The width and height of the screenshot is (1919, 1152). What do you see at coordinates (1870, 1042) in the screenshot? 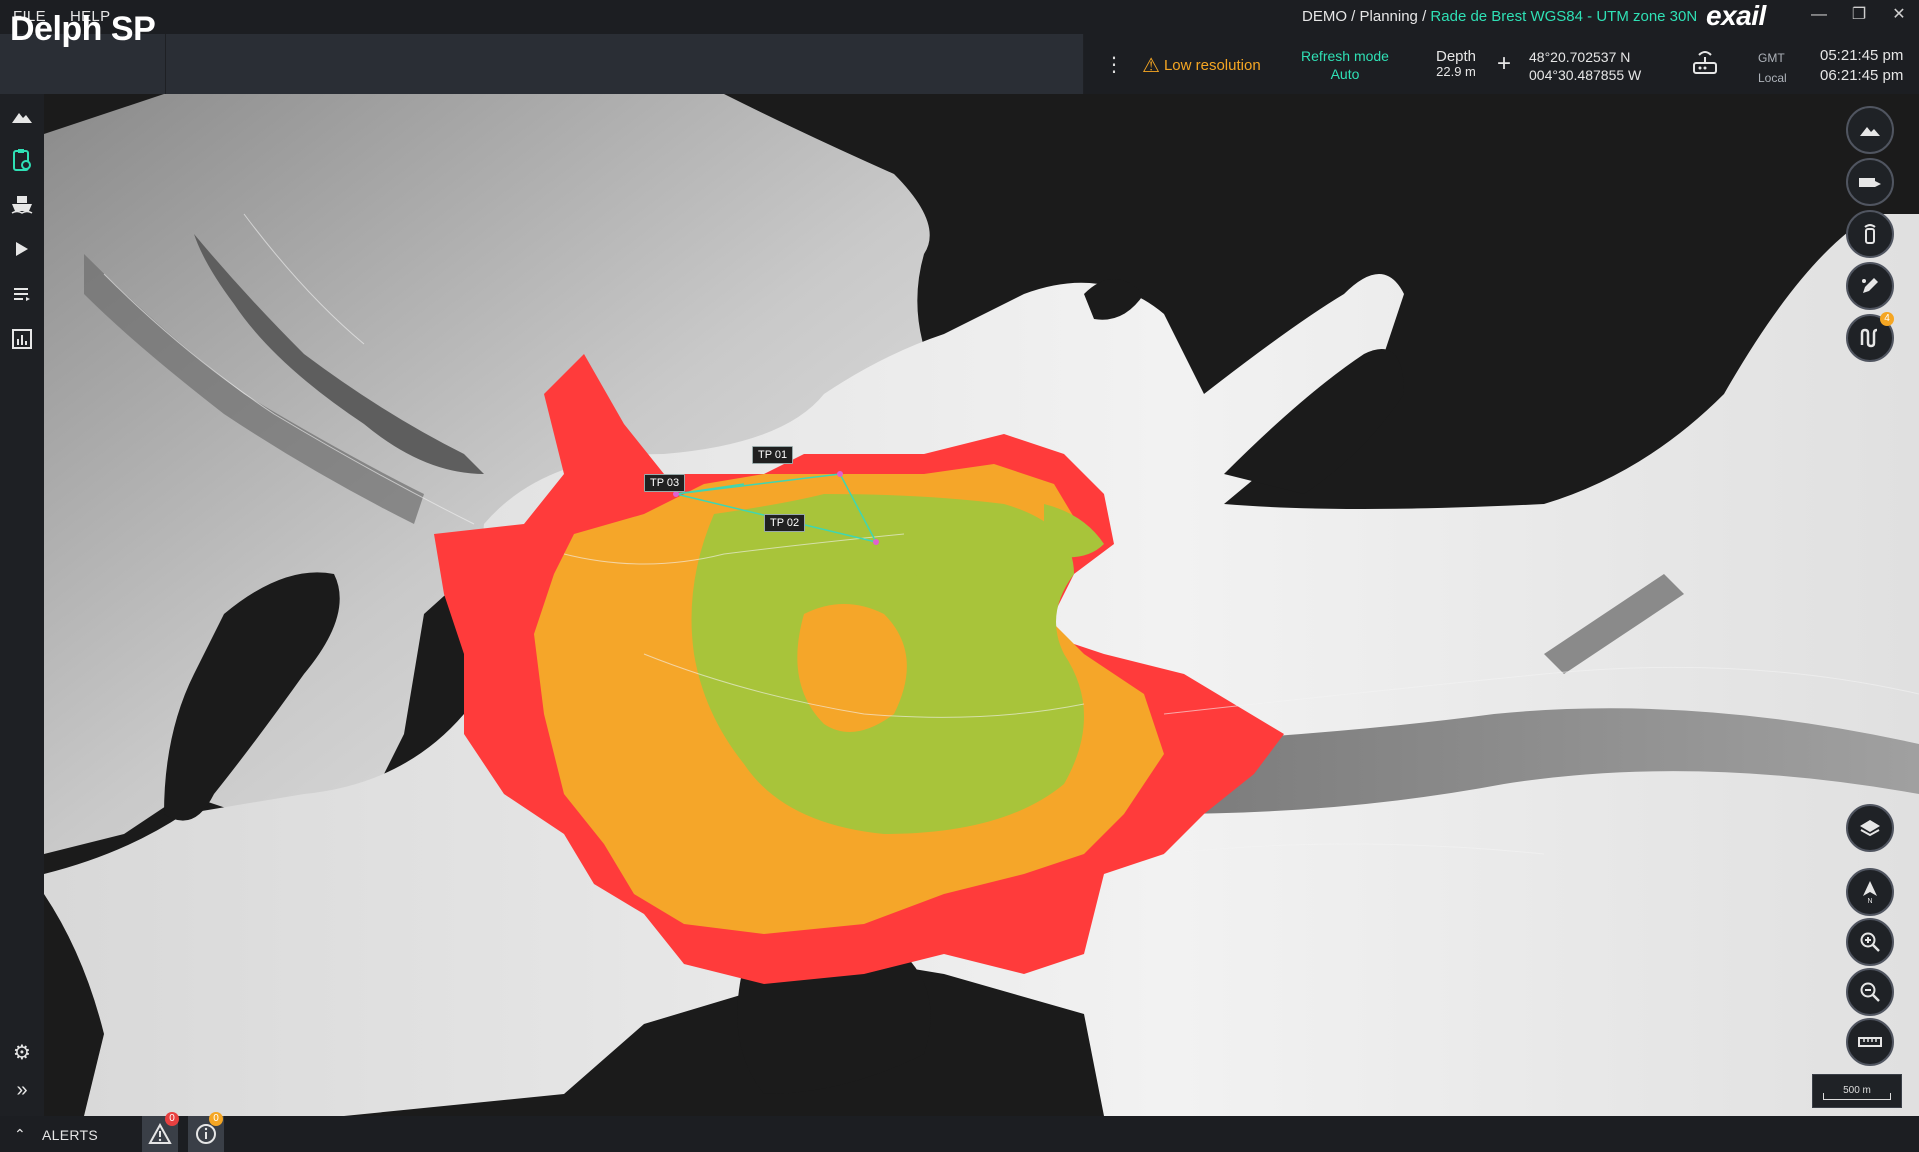
I see `measure-button` at bounding box center [1870, 1042].